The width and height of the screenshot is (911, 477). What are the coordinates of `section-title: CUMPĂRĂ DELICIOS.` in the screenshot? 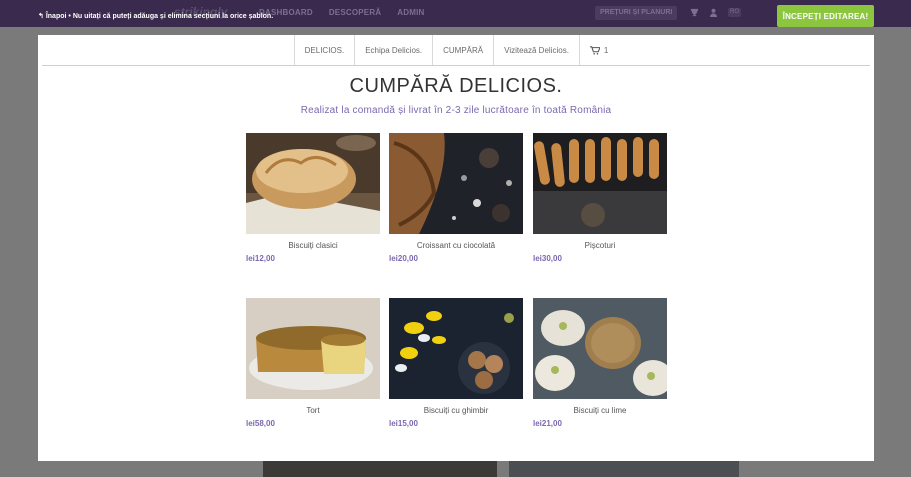 It's located at (456, 86).